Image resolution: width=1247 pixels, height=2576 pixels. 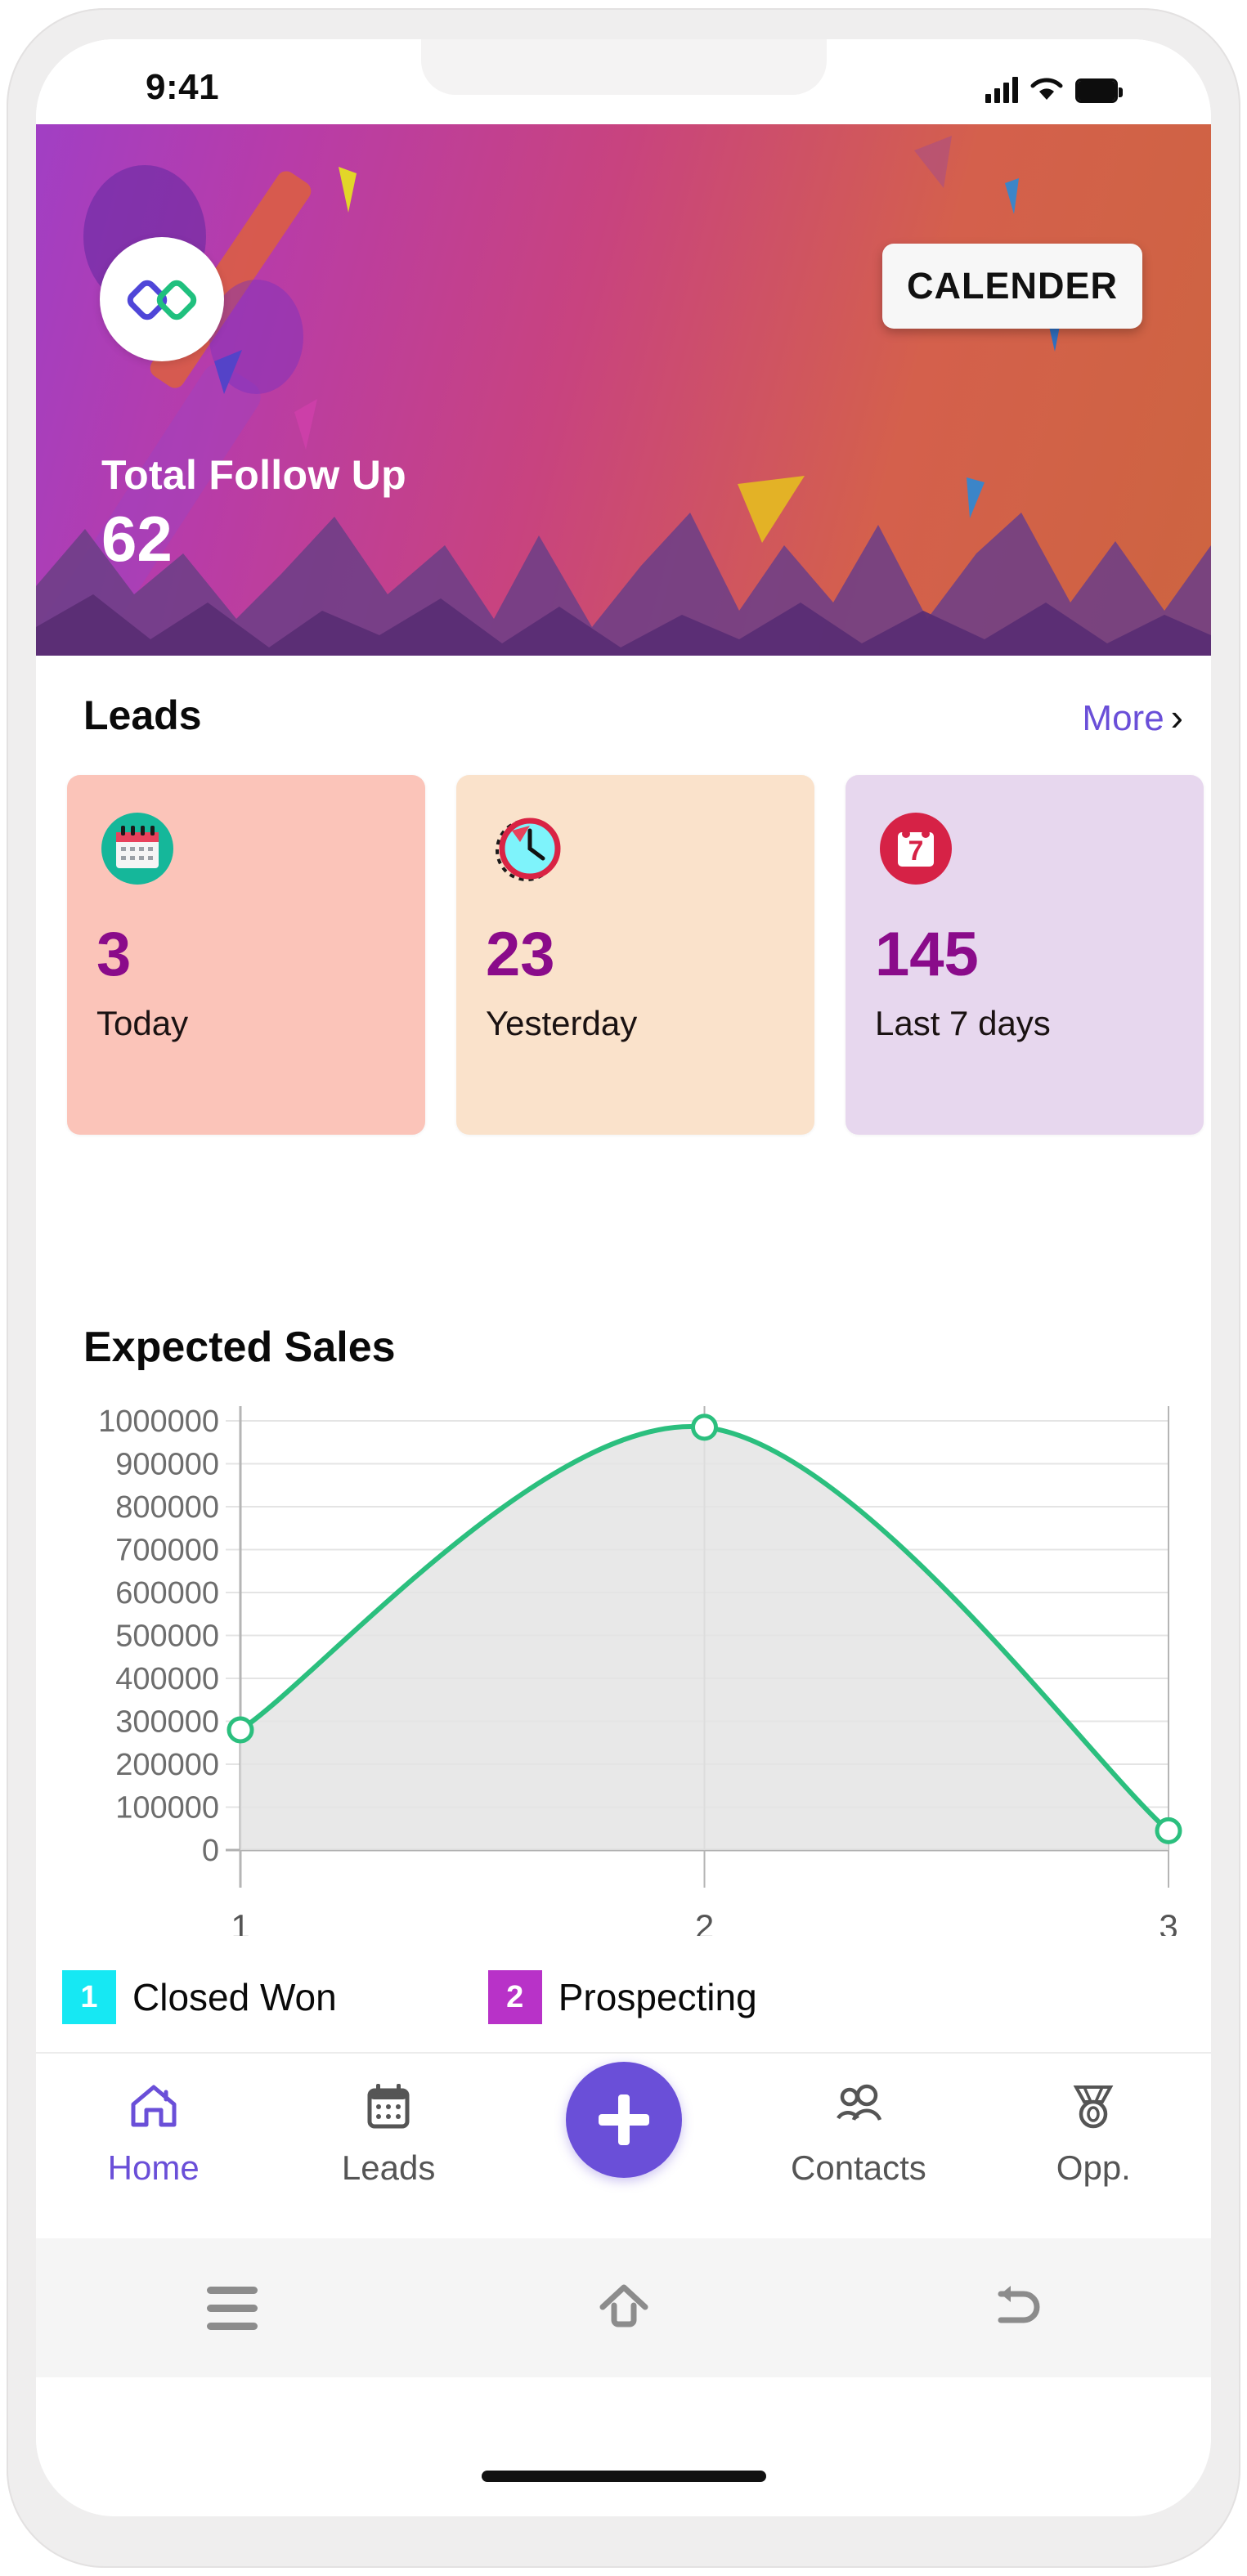 What do you see at coordinates (963, 1023) in the screenshot?
I see `lead-card-label: Last 7 days` at bounding box center [963, 1023].